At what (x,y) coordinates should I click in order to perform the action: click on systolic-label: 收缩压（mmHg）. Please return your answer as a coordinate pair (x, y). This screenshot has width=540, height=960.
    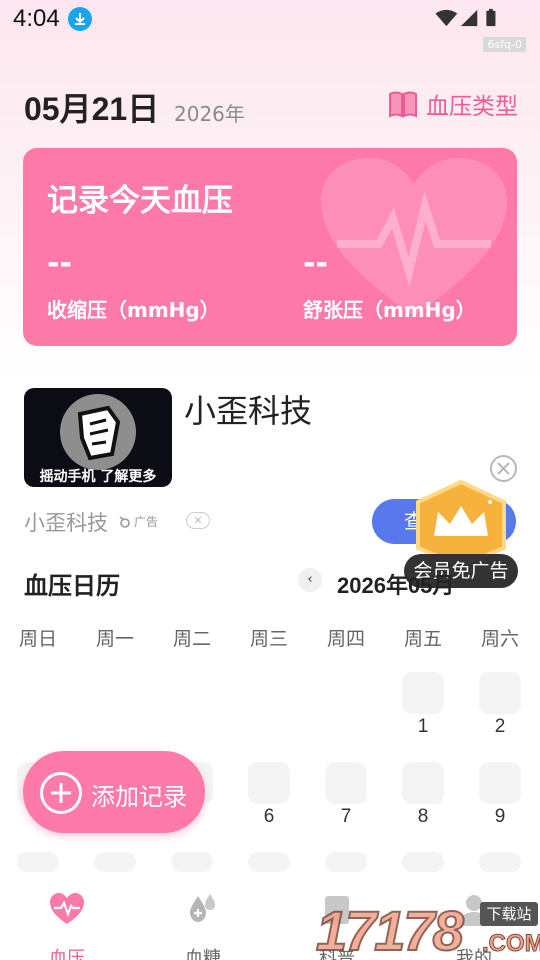
    Looking at the image, I should click on (133, 310).